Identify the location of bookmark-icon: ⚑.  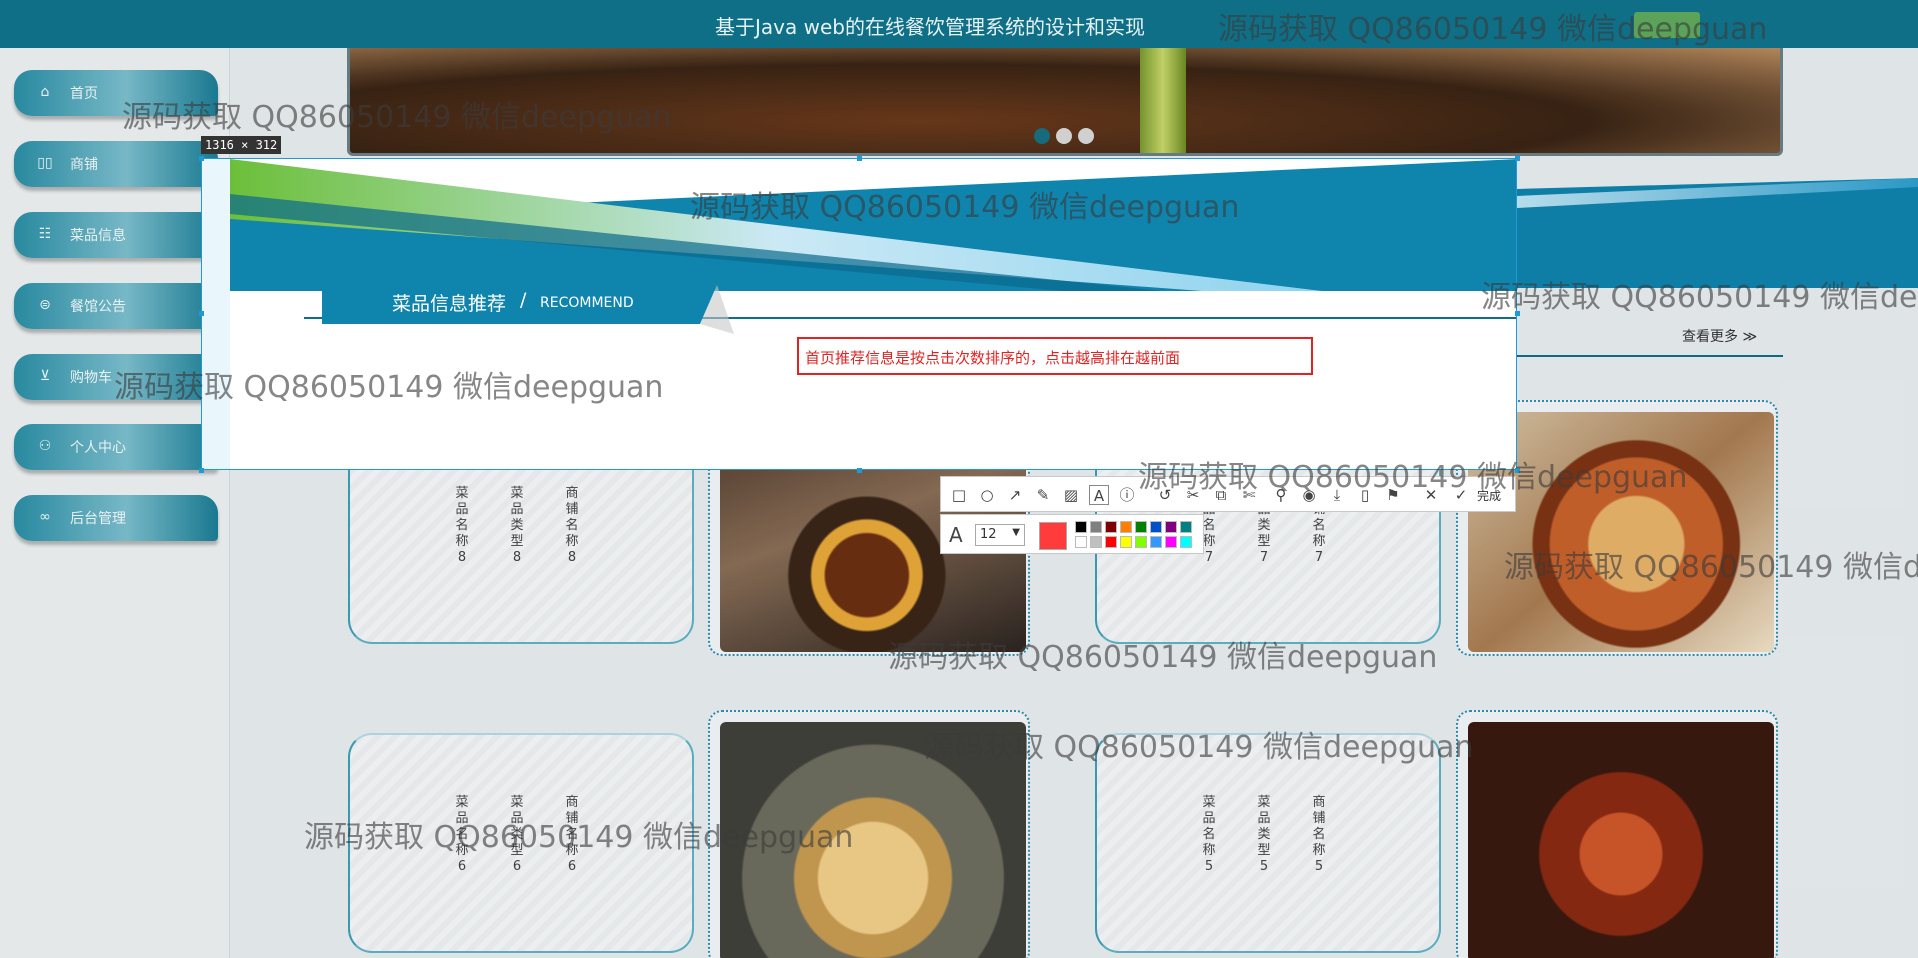
(1393, 495).